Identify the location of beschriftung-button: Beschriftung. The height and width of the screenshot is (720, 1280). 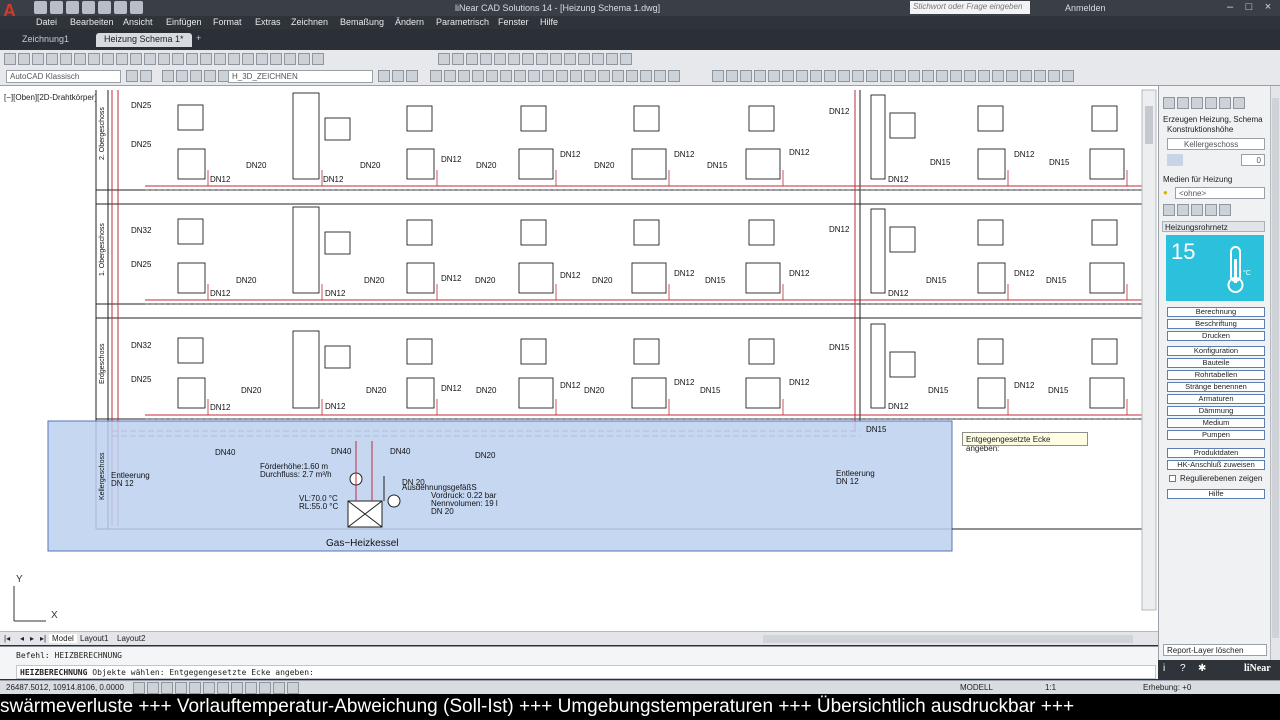
(1216, 324).